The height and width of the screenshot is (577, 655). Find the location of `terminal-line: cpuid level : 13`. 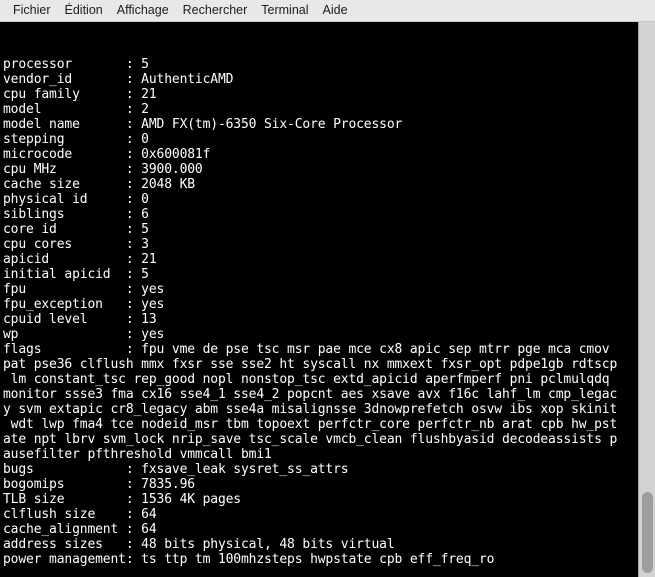

terminal-line: cpuid level : 13 is located at coordinates (80, 319).